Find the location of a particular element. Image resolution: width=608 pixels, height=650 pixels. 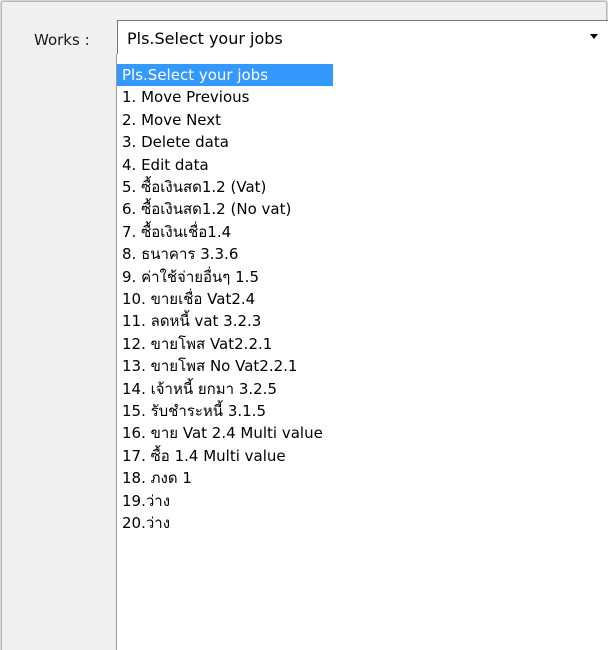

dropdown-option: 16. ขาย Vat 2.4 Multi value is located at coordinates (362, 433).